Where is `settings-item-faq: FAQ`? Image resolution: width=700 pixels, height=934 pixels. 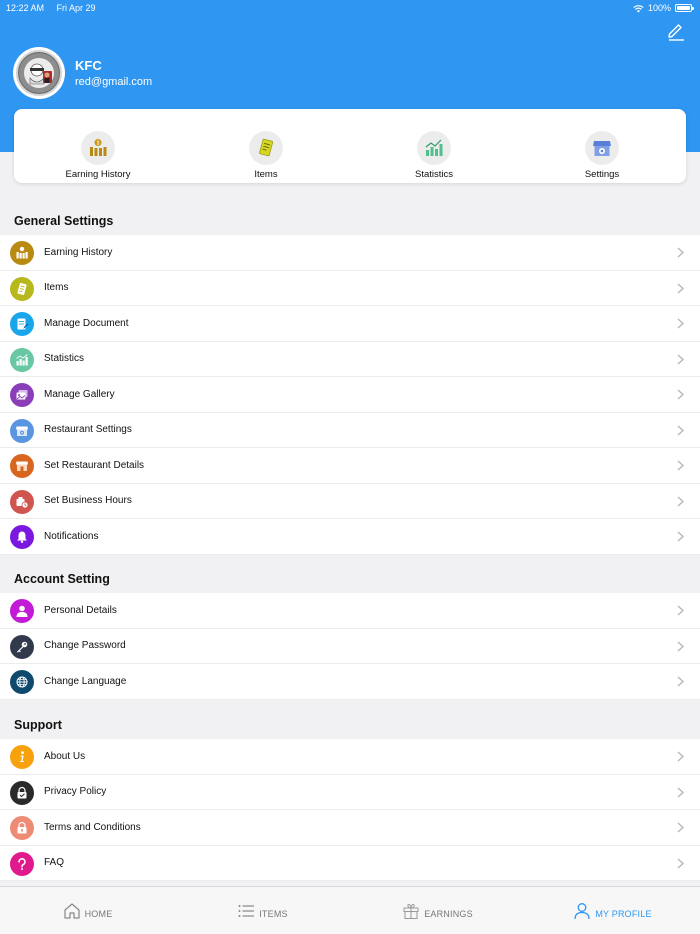 settings-item-faq: FAQ is located at coordinates (350, 863).